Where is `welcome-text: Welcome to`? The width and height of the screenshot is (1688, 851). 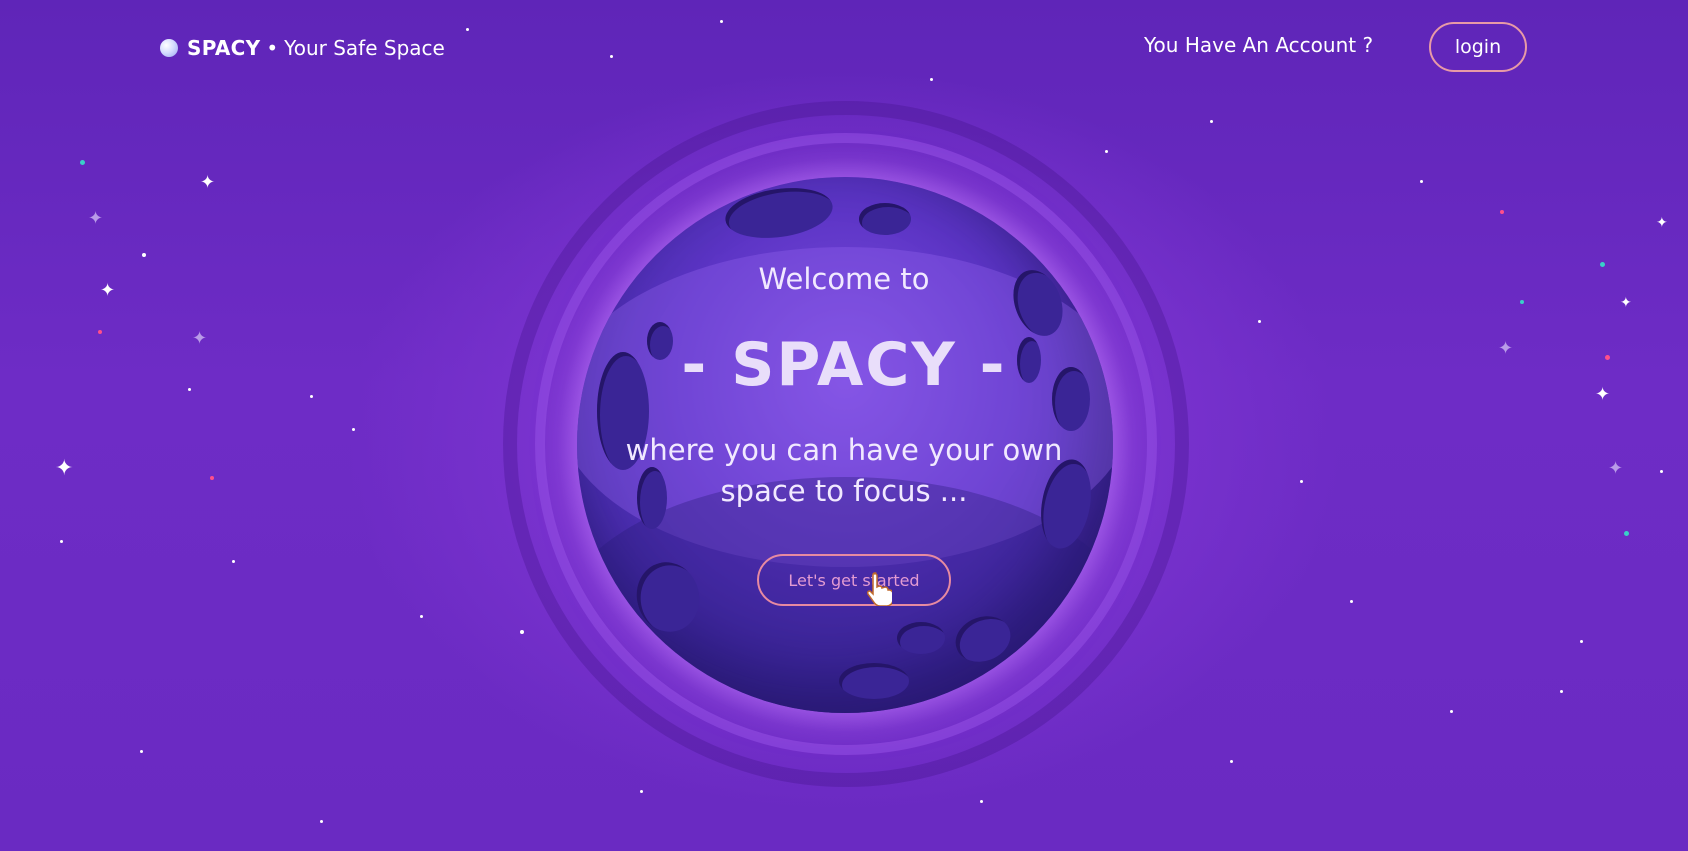 welcome-text: Welcome to is located at coordinates (844, 279).